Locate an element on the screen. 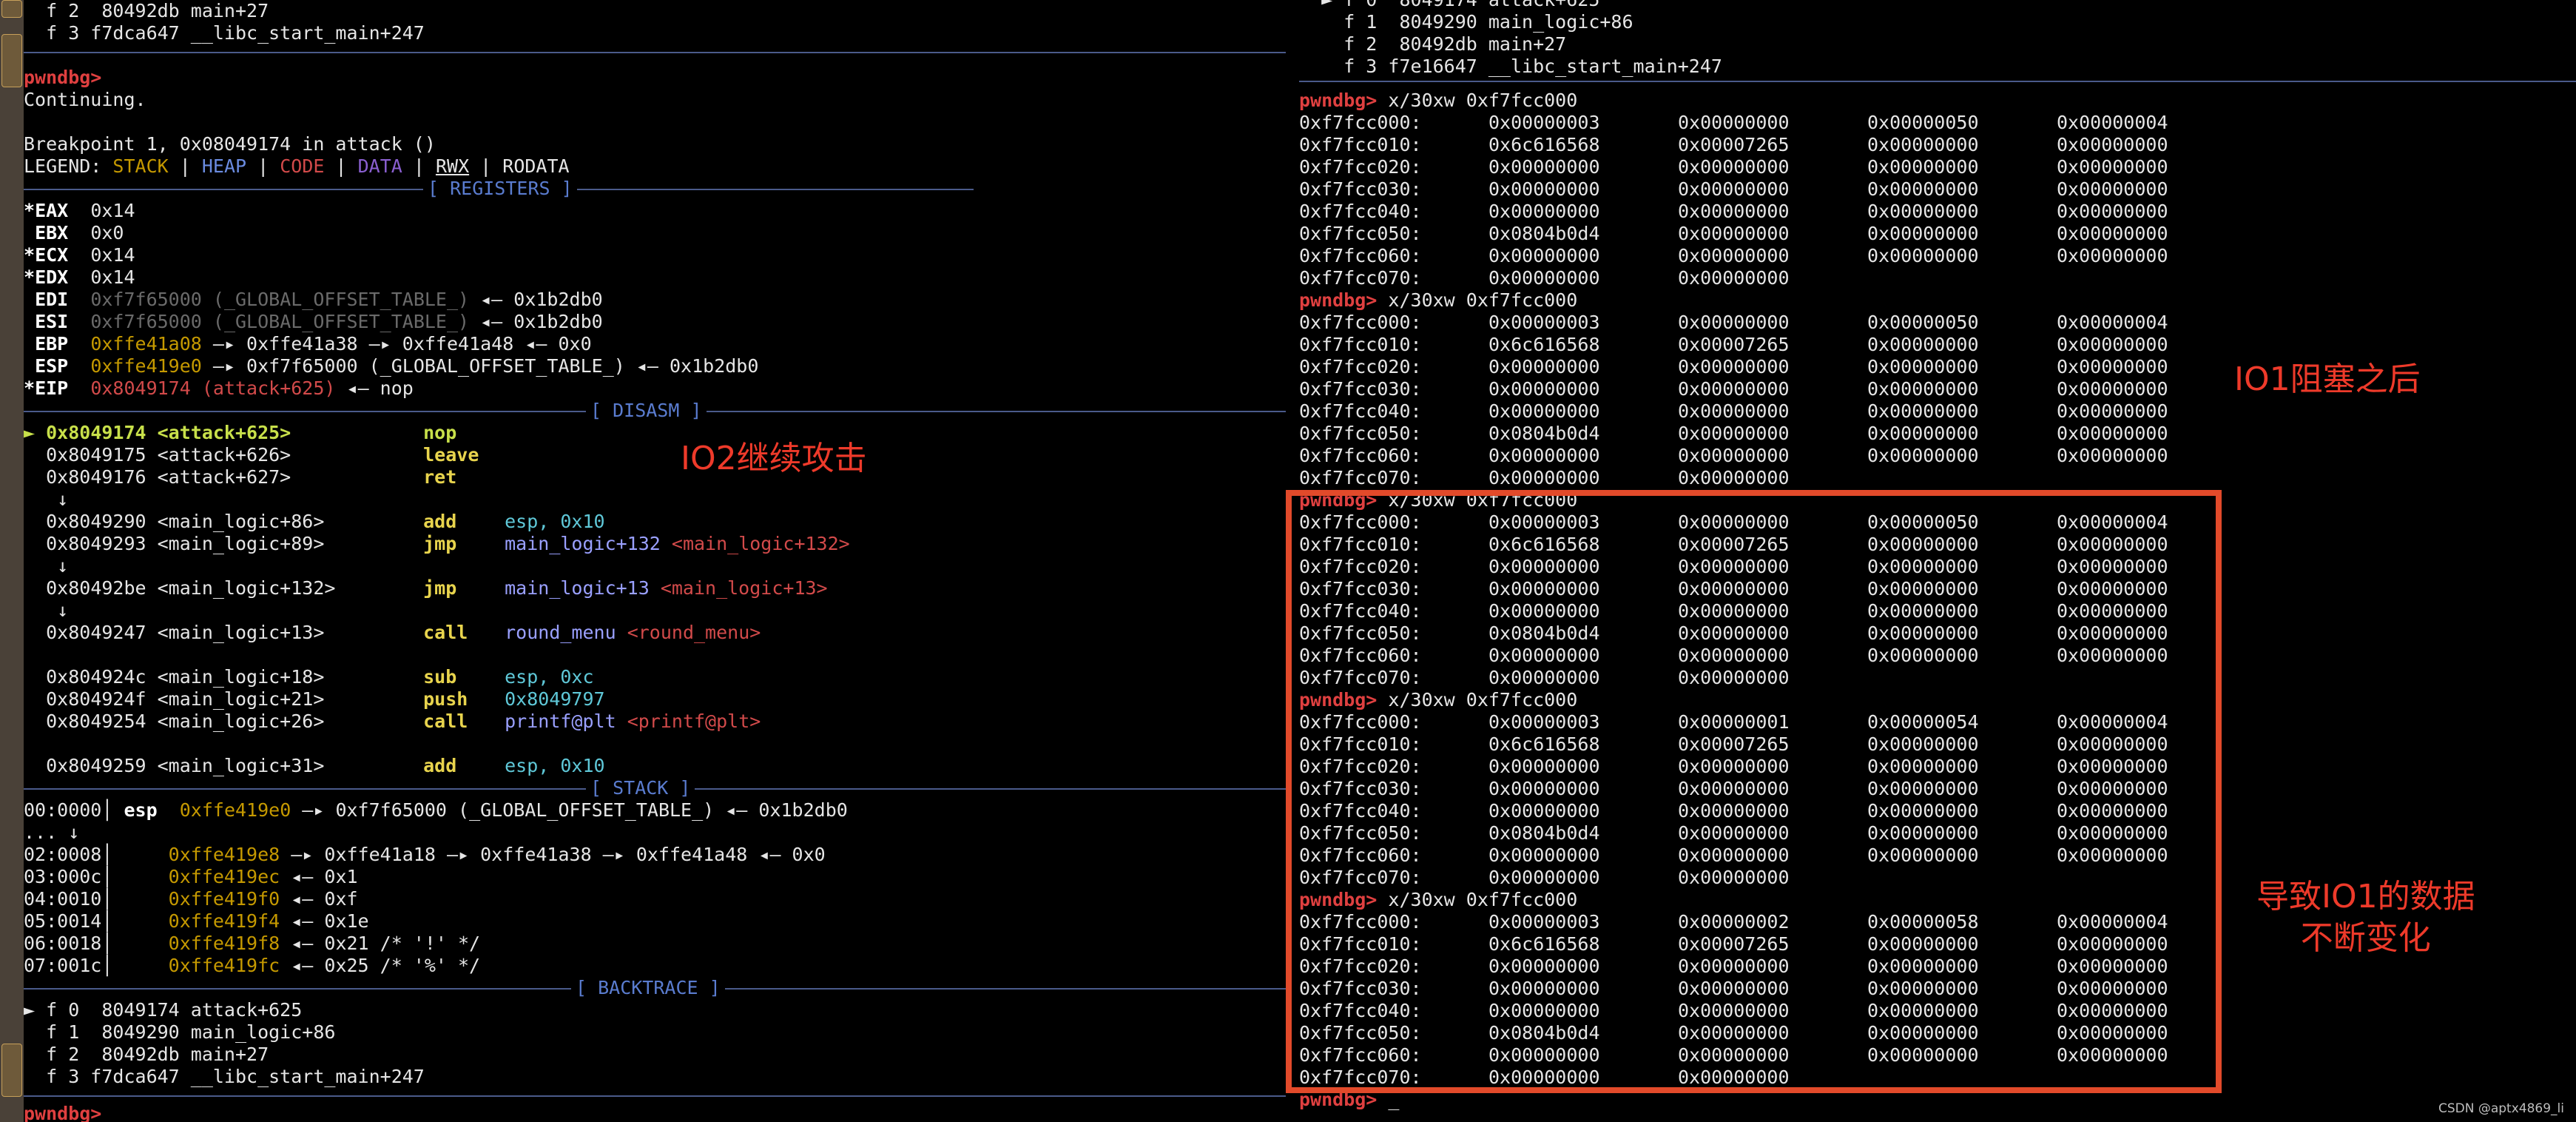  disasm-mnemonic: sub is located at coordinates (440, 677).